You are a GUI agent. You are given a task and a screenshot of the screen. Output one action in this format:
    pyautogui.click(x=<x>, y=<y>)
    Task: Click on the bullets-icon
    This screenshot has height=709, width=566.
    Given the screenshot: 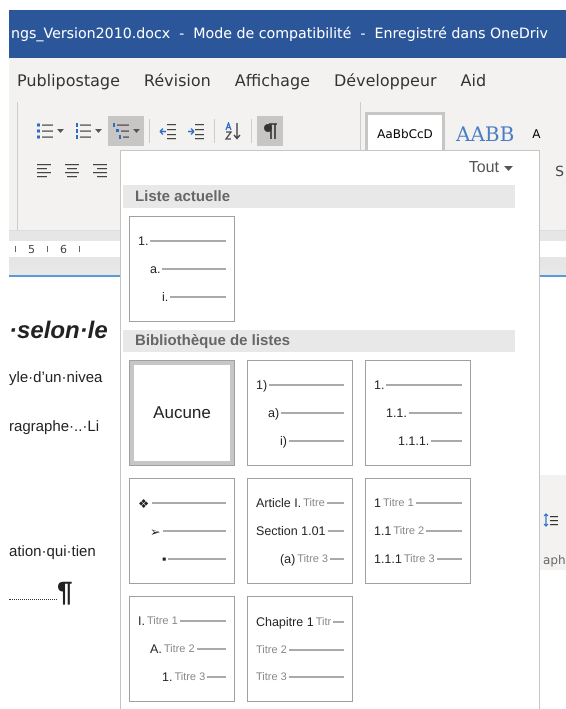 What is the action you would take?
    pyautogui.click(x=45, y=131)
    